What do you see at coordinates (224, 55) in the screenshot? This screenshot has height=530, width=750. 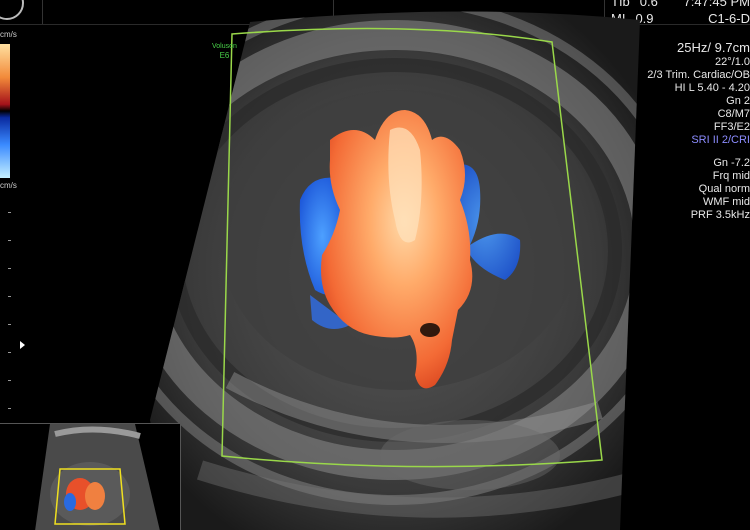 I see `brand-line-2: E6` at bounding box center [224, 55].